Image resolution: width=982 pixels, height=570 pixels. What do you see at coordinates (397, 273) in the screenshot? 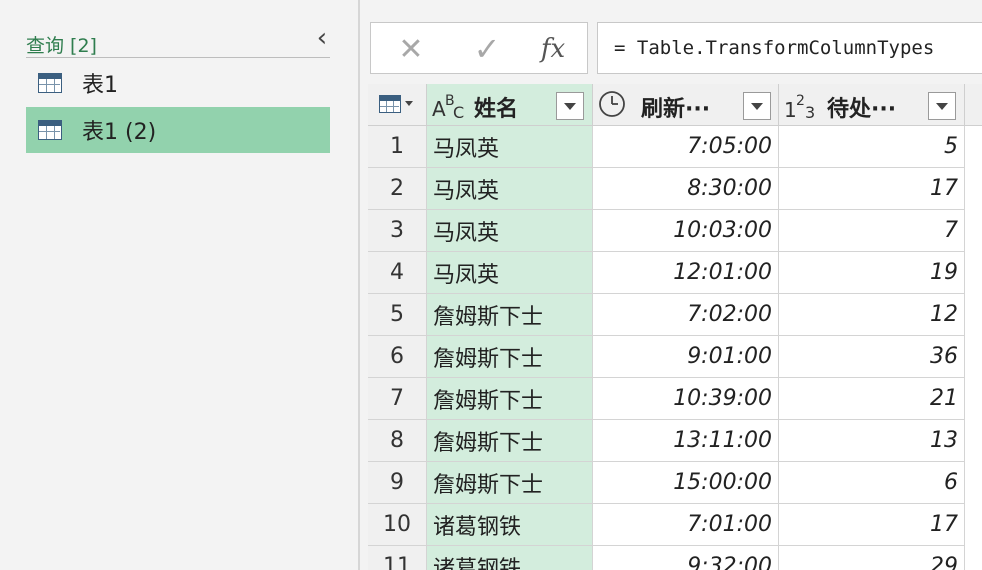
I see `row-index: 4` at bounding box center [397, 273].